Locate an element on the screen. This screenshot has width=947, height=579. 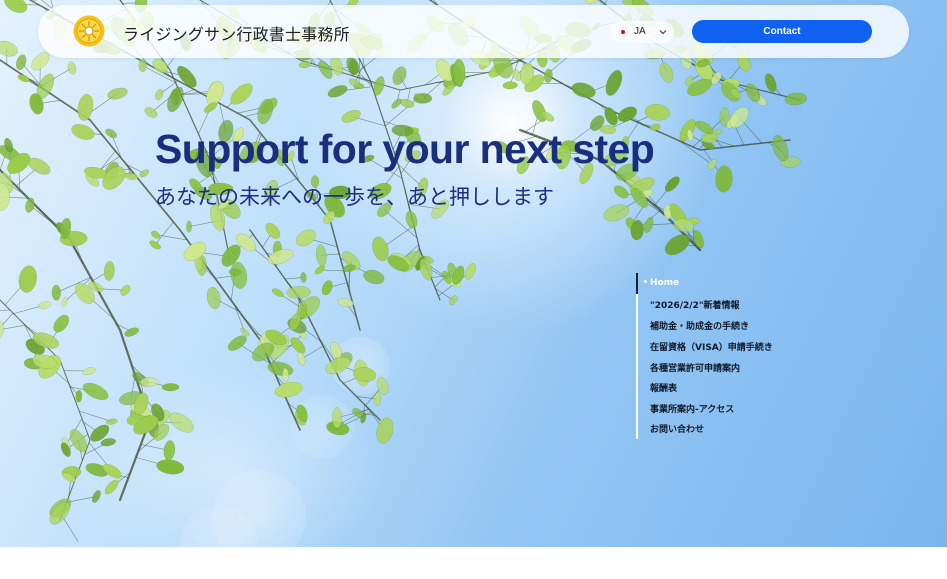
rising-sun-logo is located at coordinates (89, 31).